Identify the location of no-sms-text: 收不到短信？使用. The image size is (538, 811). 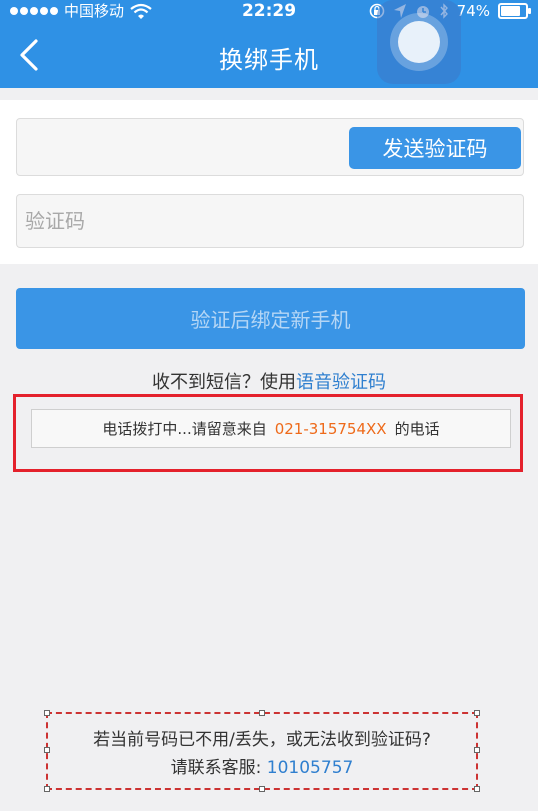
(224, 382).